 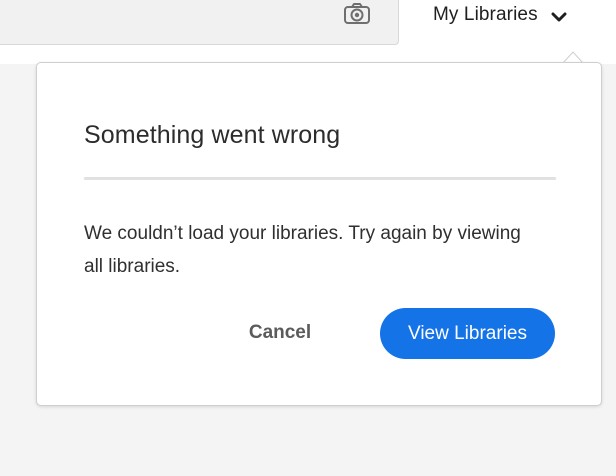 I want to click on popover-title: Something went wrong, so click(x=212, y=135).